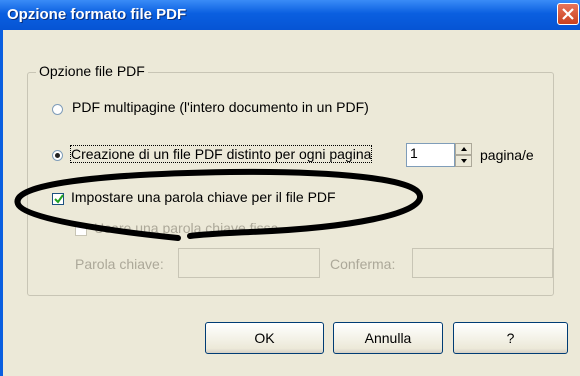 The height and width of the screenshot is (376, 580). I want to click on ok-label: OK, so click(264, 338).